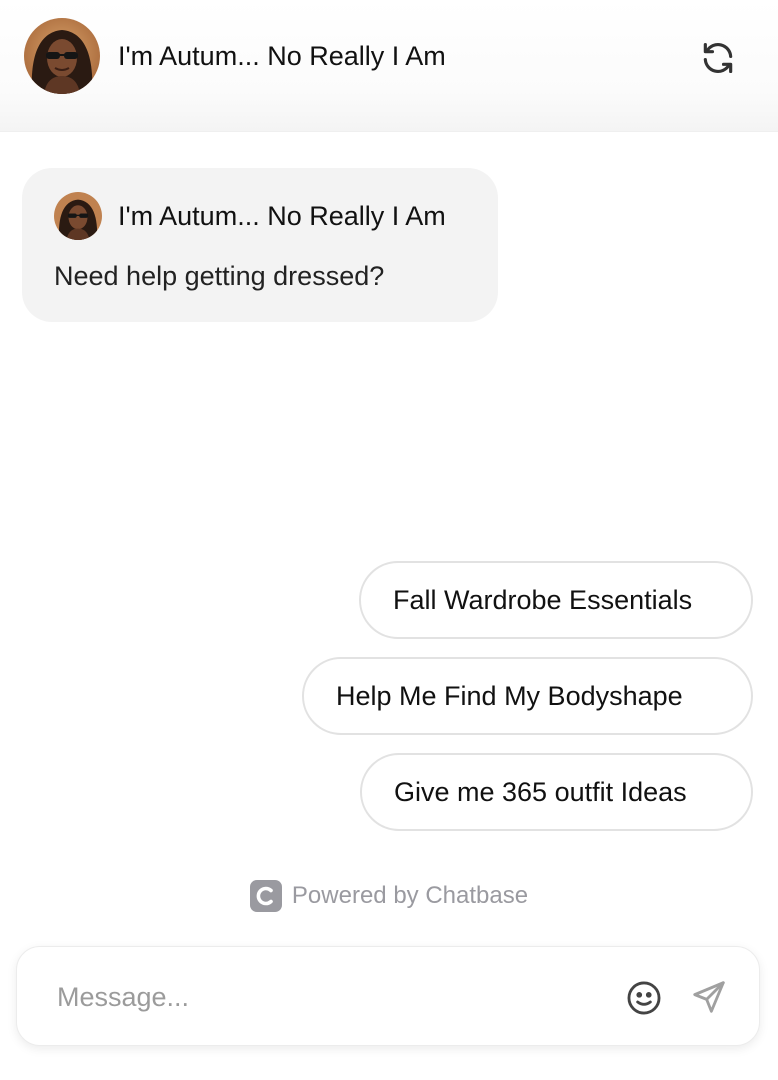  Describe the element at coordinates (556, 600) in the screenshot. I see `suggestion-fall-wardrobe-essentials: Fall Wardrobe Essentials` at that location.